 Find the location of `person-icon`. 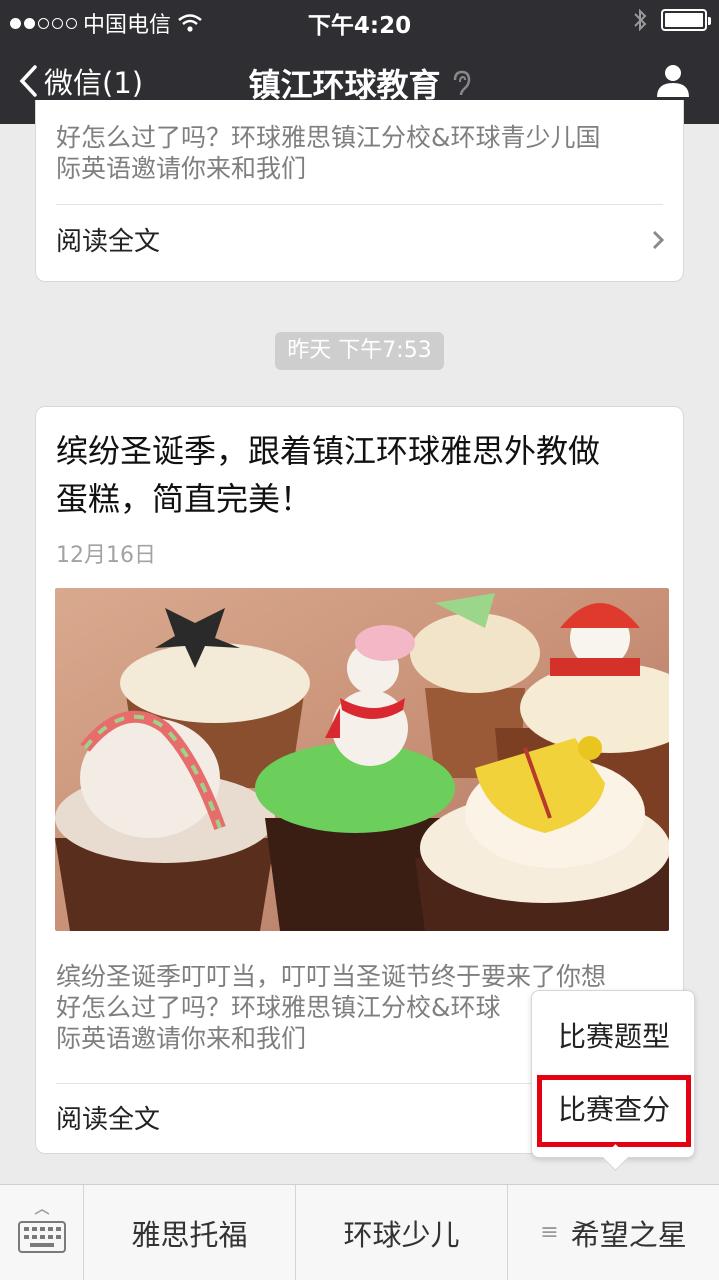

person-icon is located at coordinates (673, 81).